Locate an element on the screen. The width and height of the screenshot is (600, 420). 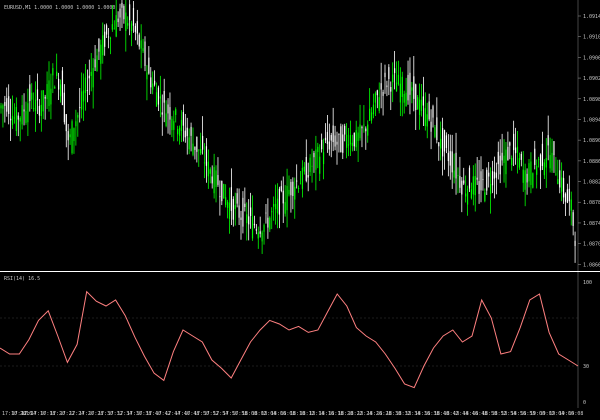
price-tick-label: 1.0914 is located at coordinates (591, 17).